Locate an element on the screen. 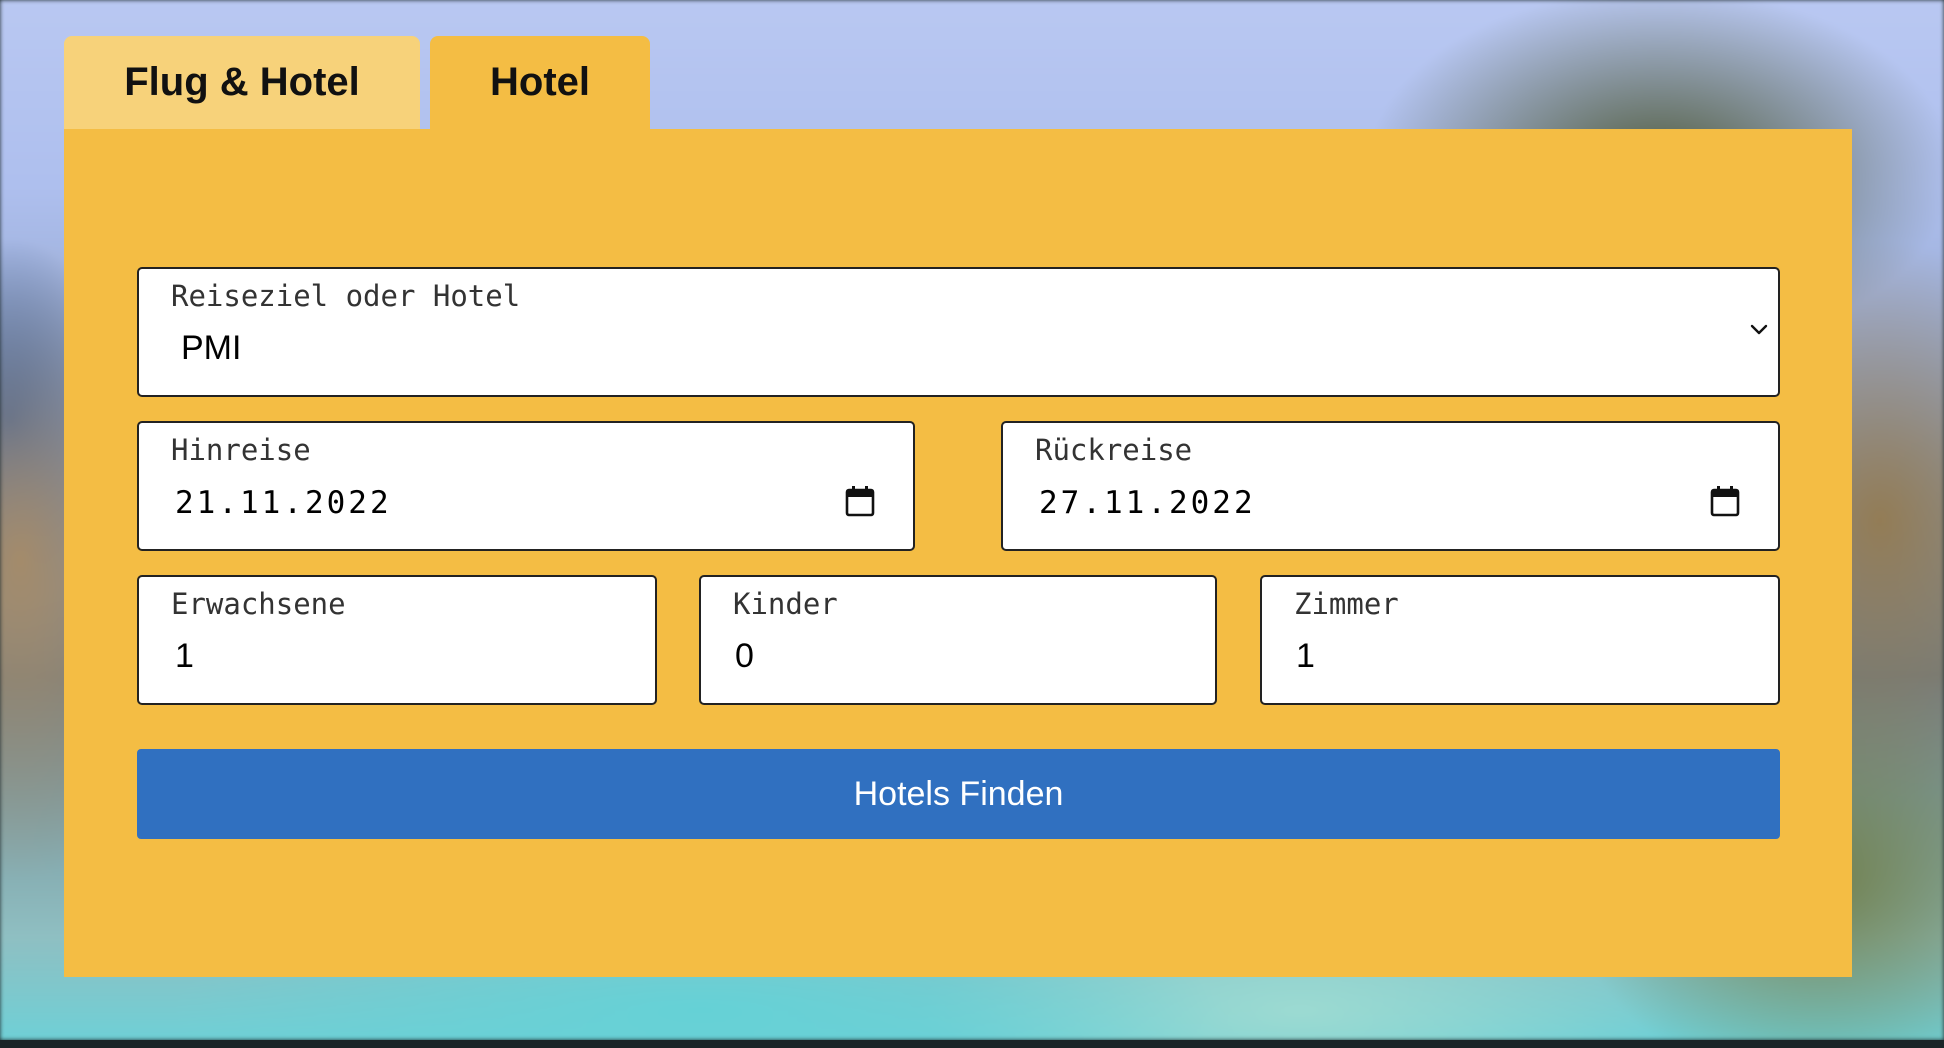 This screenshot has height=1048, width=1944. destination-label: Reiseziel oder Hotel is located at coordinates (346, 296).